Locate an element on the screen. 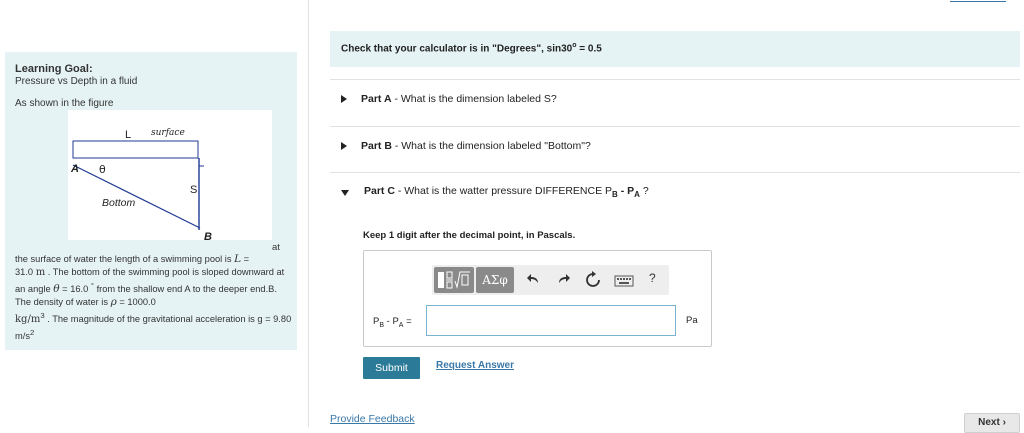 This screenshot has height=433, width=1024. learning-goal-title: Learning Goal: is located at coordinates (54, 69).